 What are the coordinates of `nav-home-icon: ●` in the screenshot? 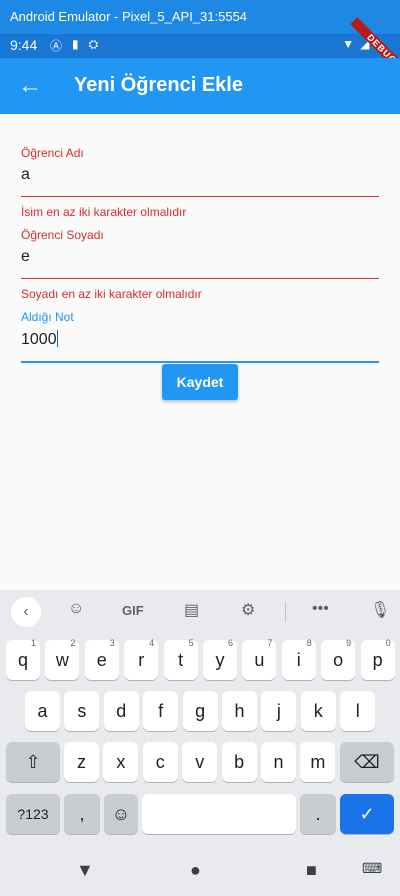 It's located at (195, 870).